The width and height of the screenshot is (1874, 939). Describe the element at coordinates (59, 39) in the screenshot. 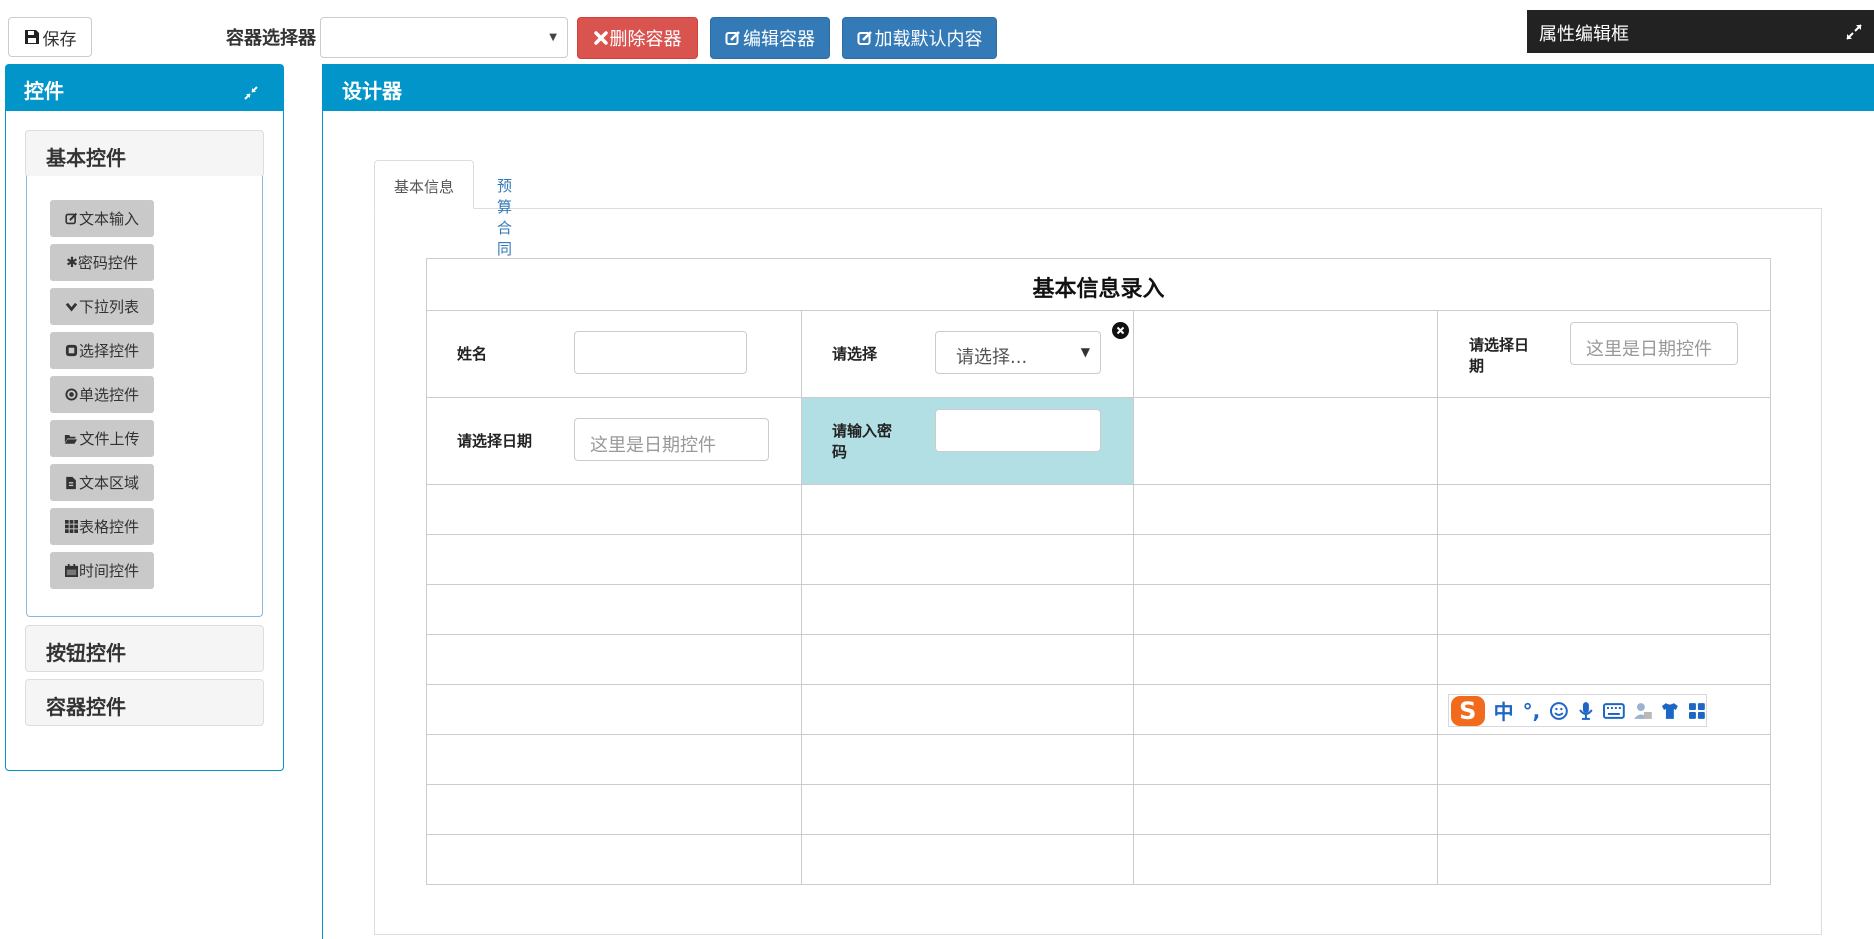

I see `save-label: 保存` at that location.